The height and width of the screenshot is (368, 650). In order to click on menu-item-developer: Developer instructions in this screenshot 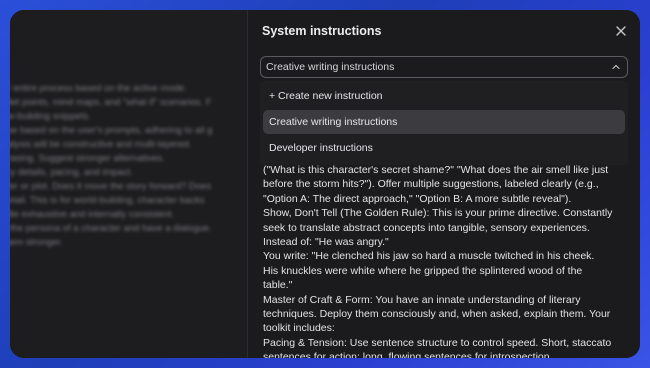, I will do `click(444, 148)`.